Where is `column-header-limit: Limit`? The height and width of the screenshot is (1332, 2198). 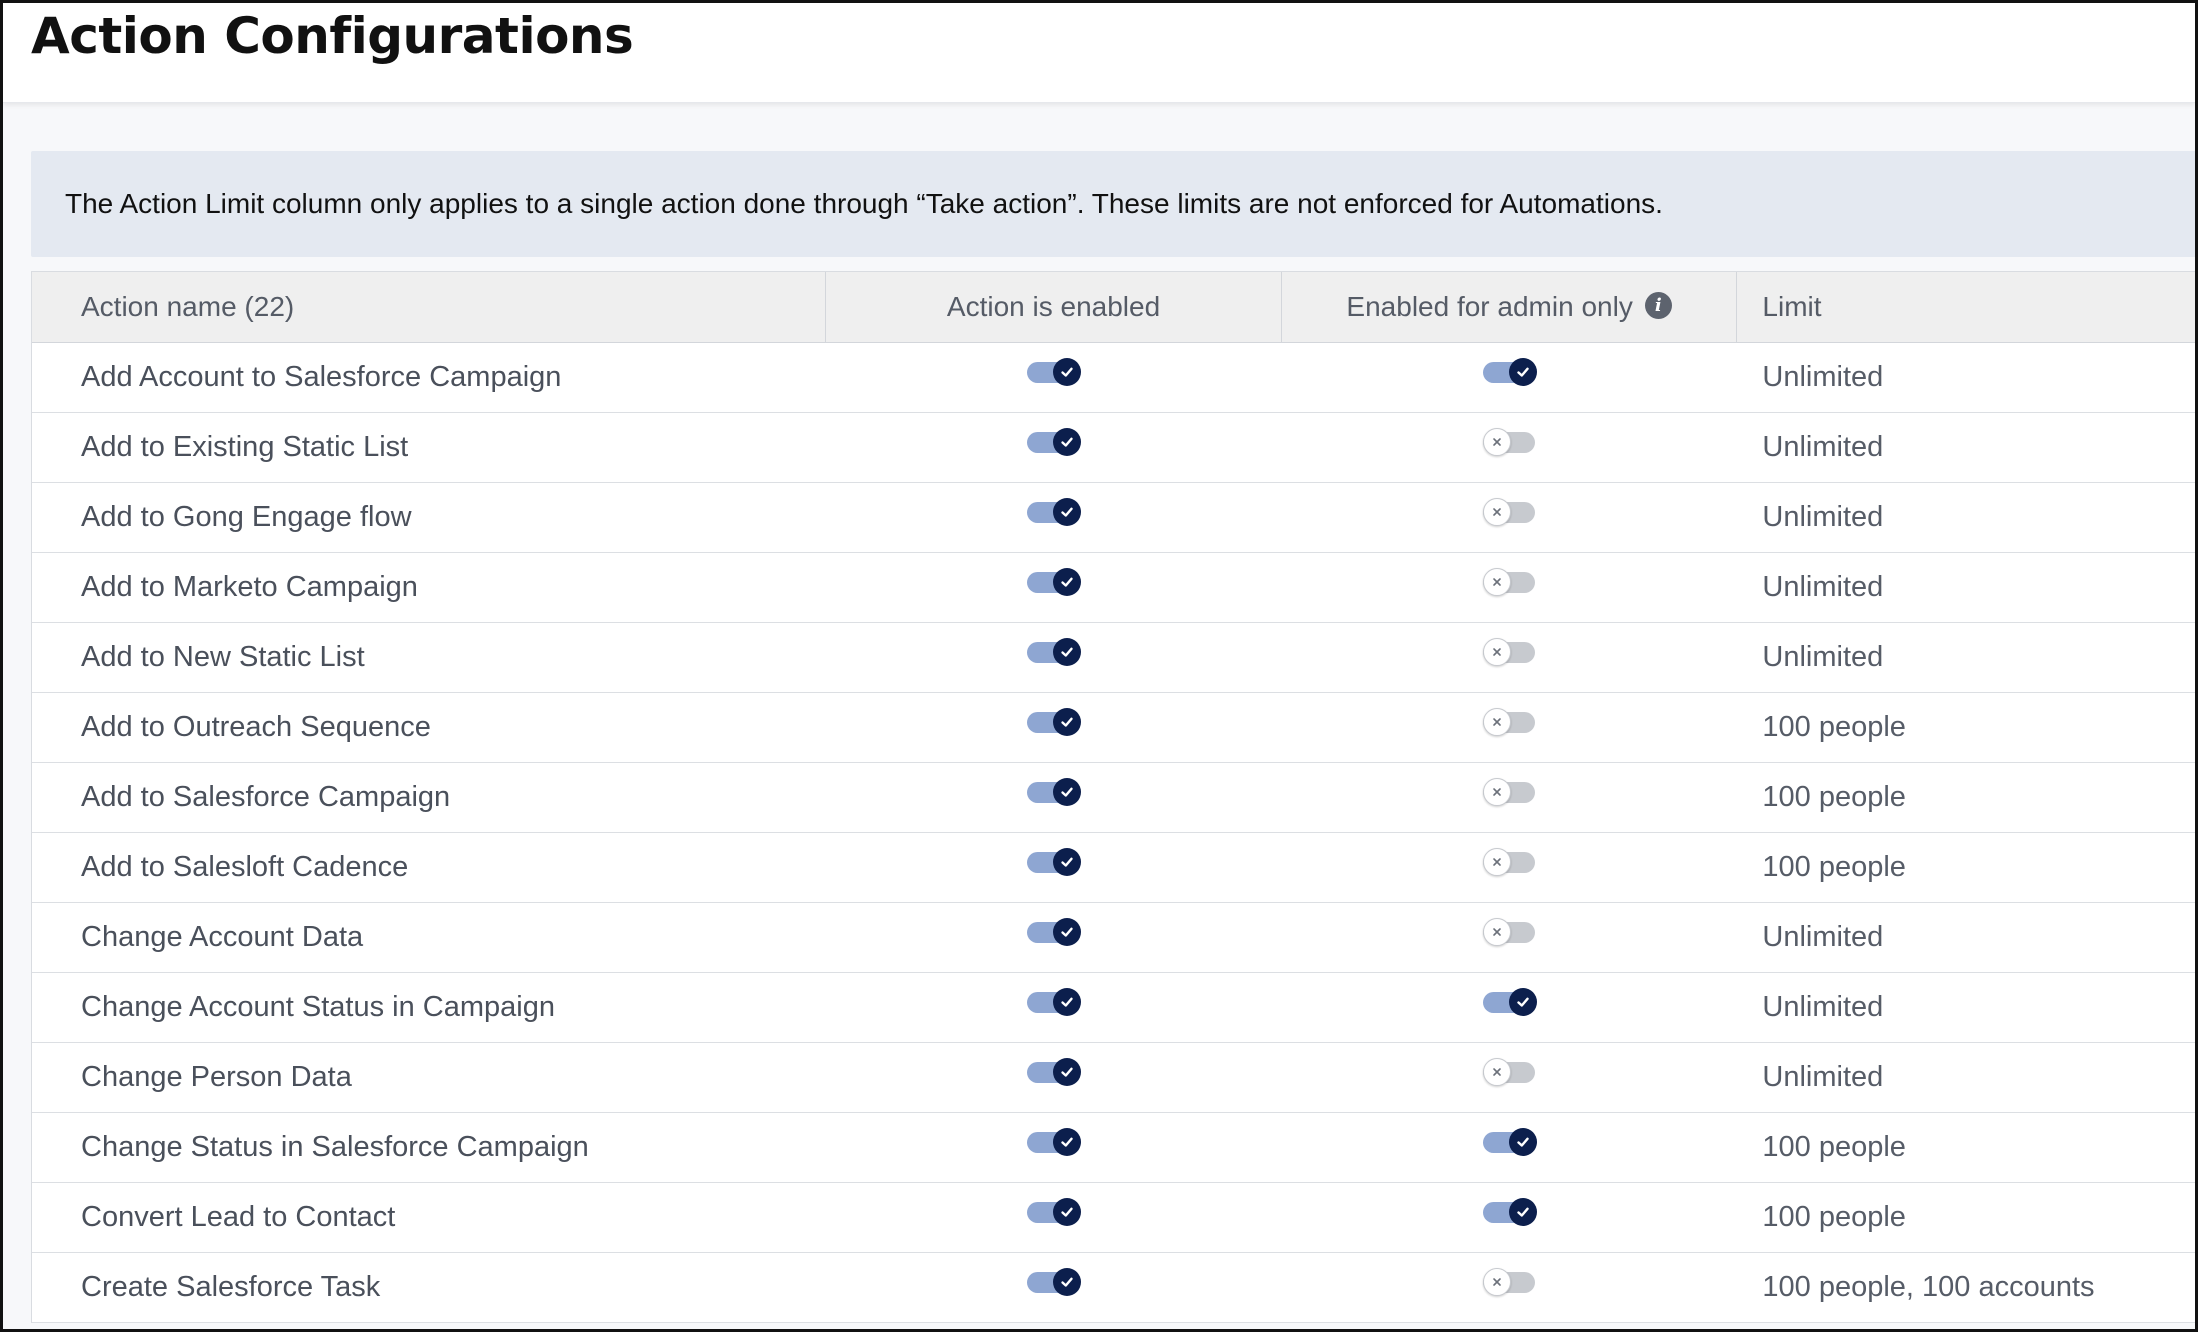 column-header-limit: Limit is located at coordinates (1966, 307).